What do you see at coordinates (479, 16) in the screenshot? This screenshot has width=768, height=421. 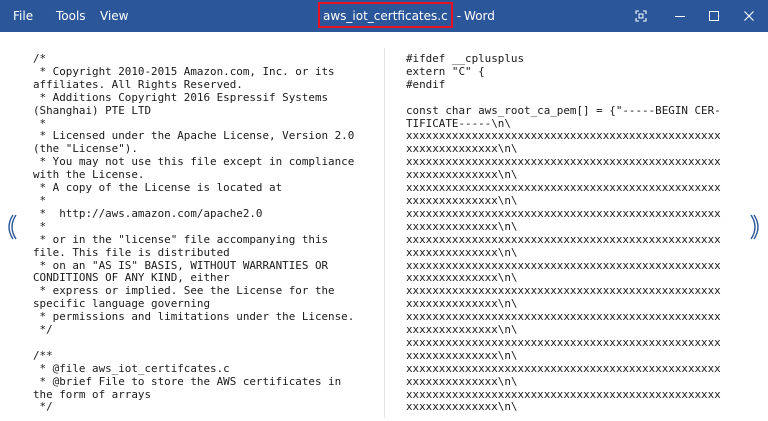 I see `app-name: Word` at bounding box center [479, 16].